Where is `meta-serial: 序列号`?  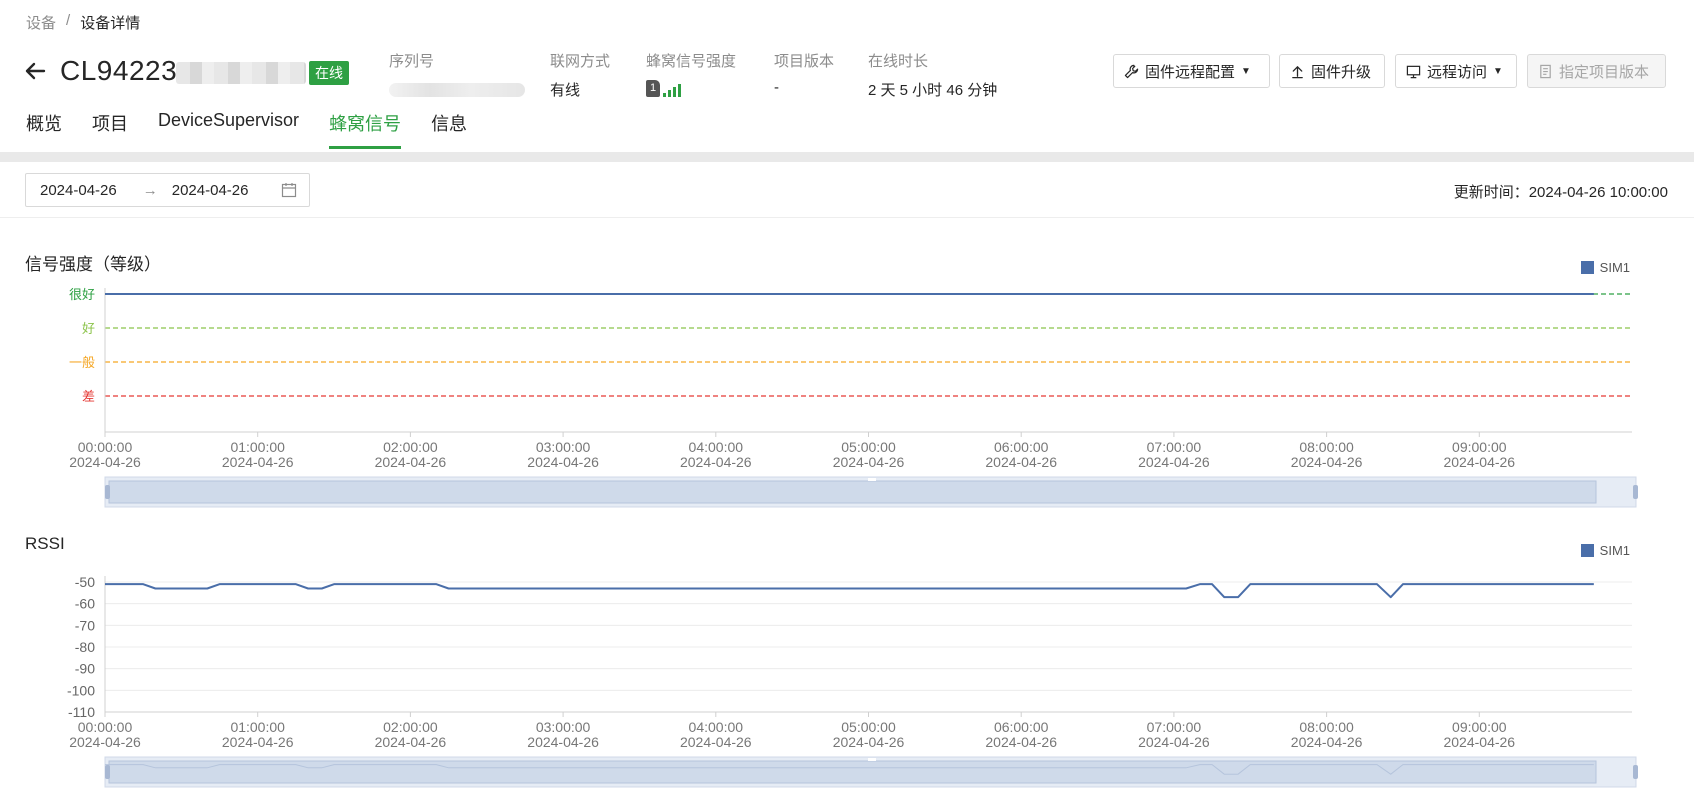 meta-serial: 序列号 is located at coordinates (457, 73).